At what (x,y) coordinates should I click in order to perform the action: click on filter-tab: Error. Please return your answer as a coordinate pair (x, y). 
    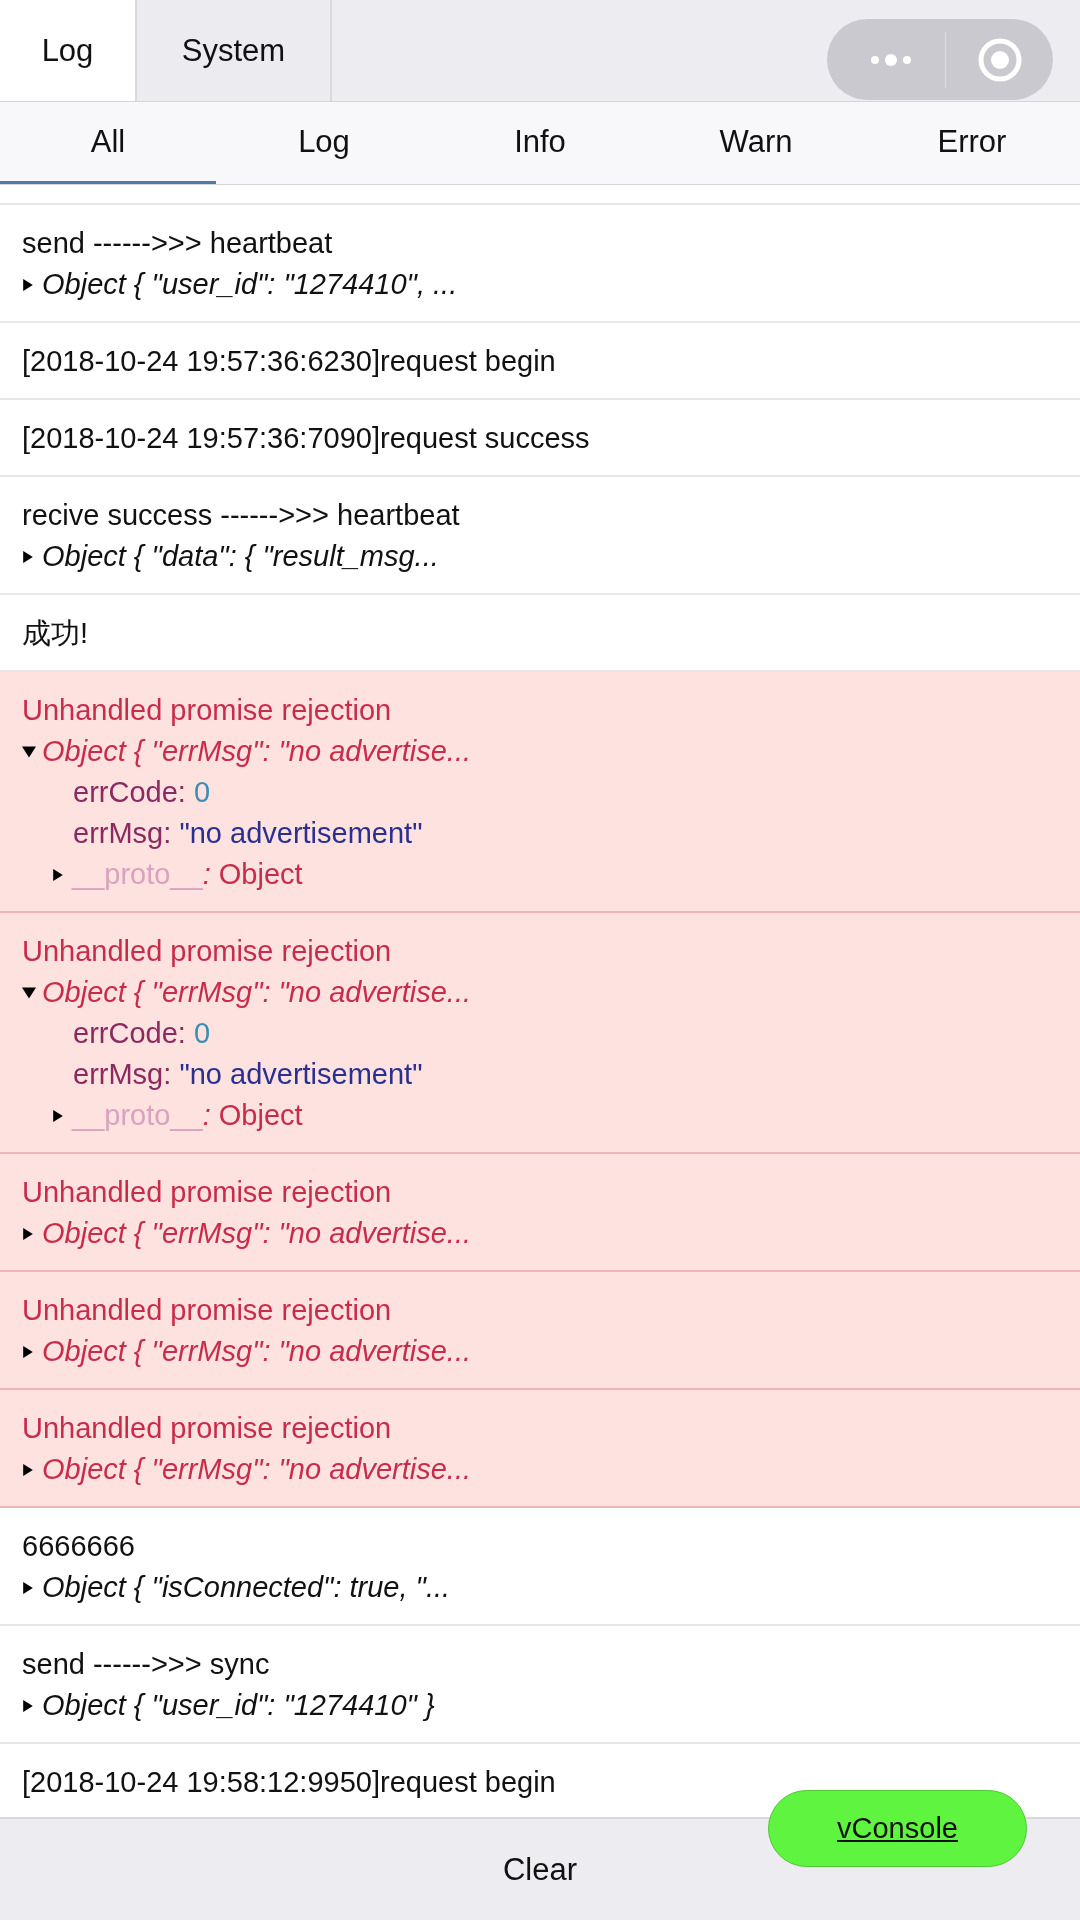
    Looking at the image, I should click on (972, 143).